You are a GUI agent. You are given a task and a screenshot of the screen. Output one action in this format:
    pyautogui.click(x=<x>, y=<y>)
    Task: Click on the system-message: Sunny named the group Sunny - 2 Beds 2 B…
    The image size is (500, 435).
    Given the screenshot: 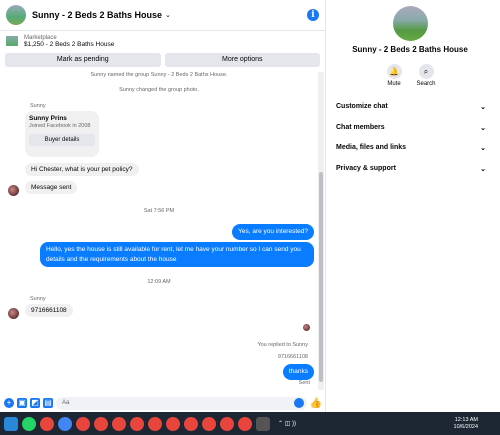 What is the action you would take?
    pyautogui.click(x=159, y=75)
    